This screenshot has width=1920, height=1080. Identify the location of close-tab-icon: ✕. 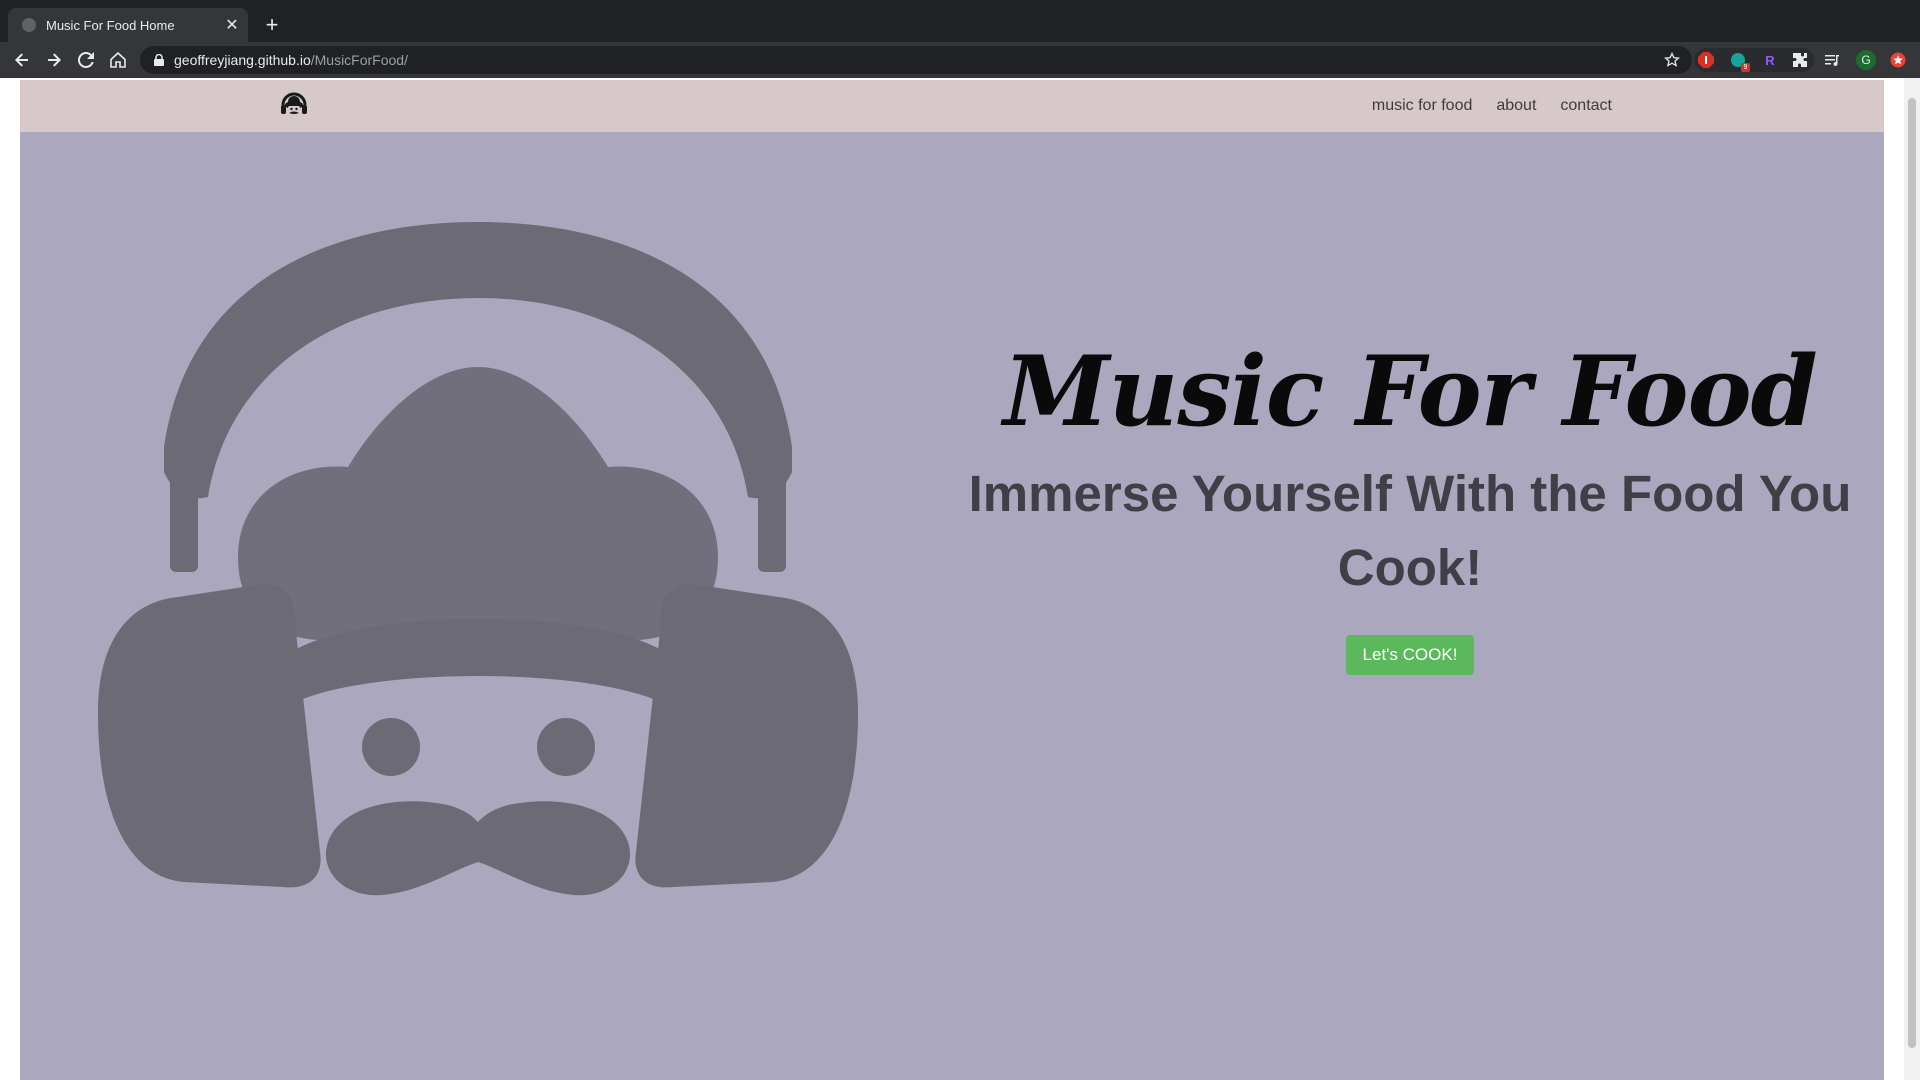
(232, 25).